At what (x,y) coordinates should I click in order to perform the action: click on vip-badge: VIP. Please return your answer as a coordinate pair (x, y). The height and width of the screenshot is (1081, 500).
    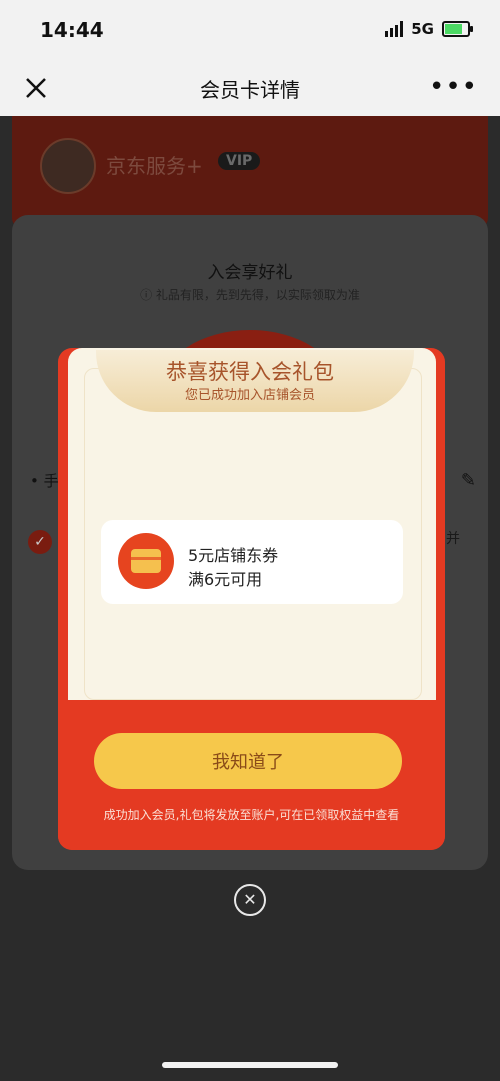
    Looking at the image, I should click on (239, 161).